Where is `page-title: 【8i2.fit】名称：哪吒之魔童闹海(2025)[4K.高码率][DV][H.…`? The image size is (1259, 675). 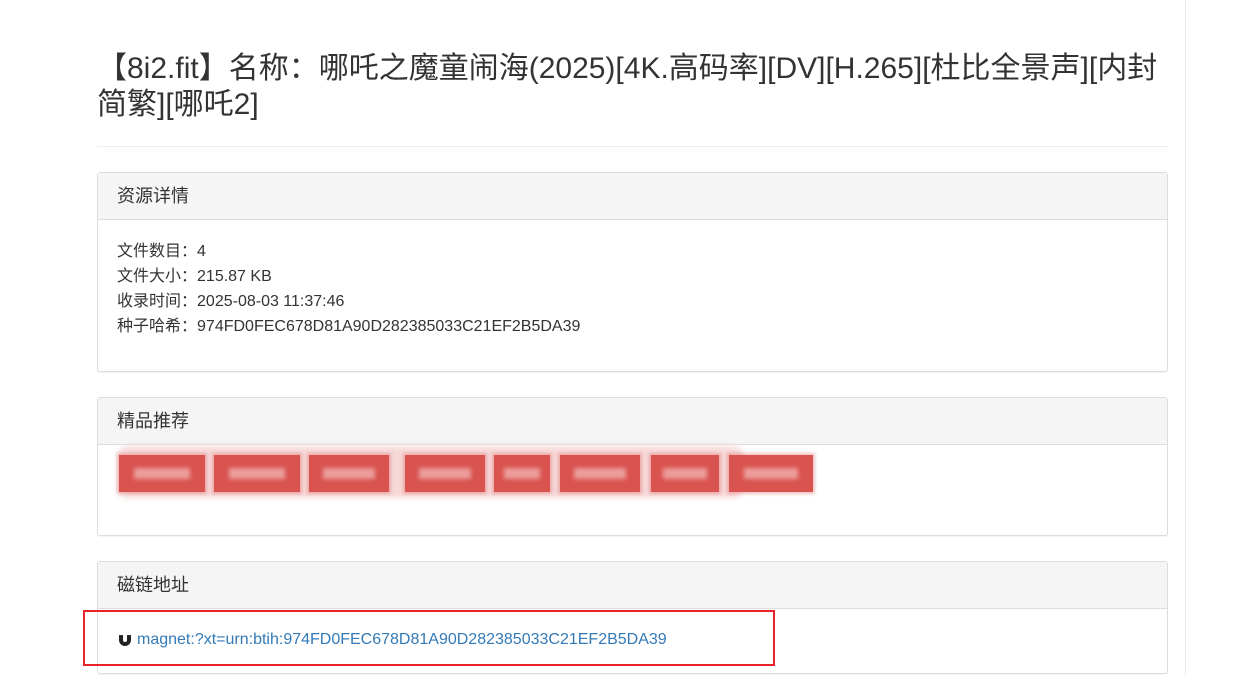 page-title: 【8i2.fit】名称：哪吒之魔童闹海(2025)[4K.高码率][DV][H.… is located at coordinates (627, 86).